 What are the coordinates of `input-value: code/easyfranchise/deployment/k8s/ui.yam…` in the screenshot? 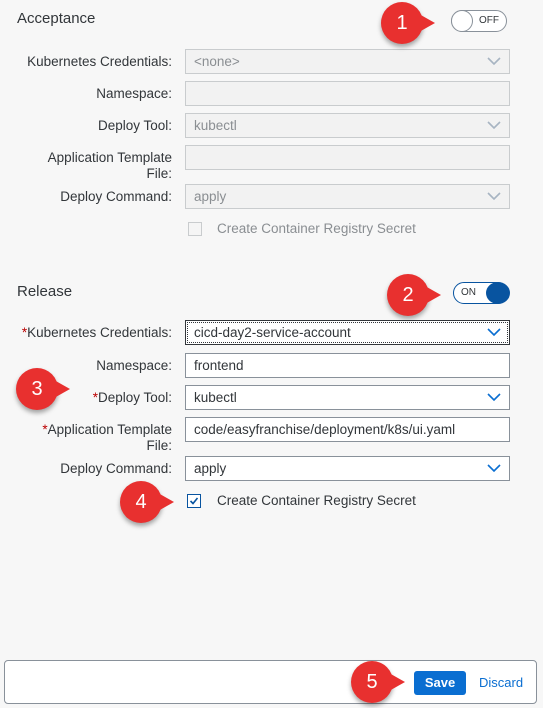 It's located at (325, 429).